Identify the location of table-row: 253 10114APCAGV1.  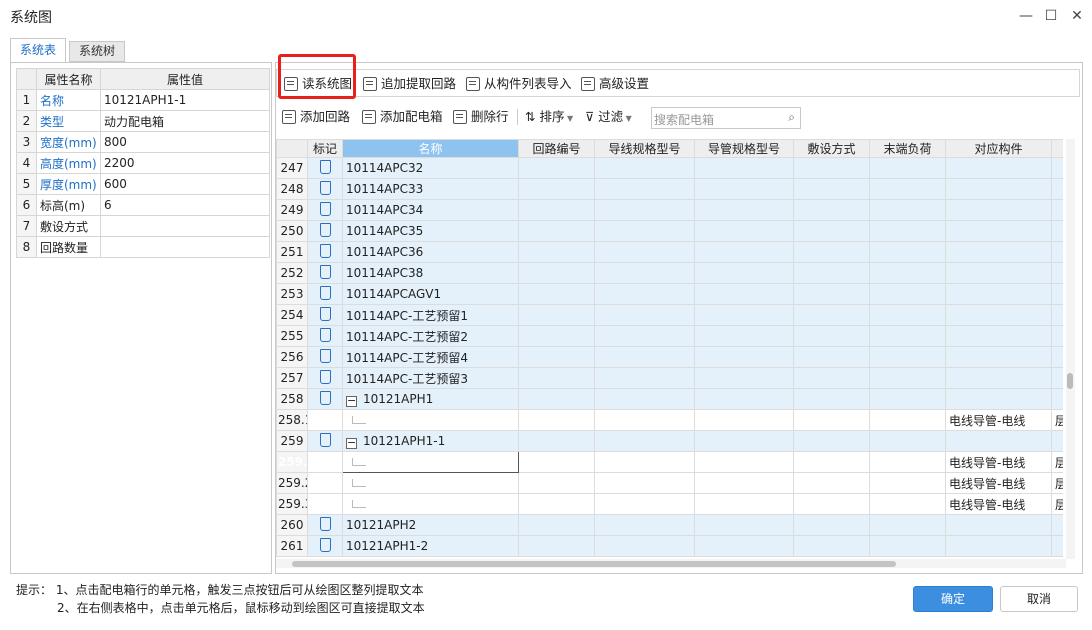
(669, 294).